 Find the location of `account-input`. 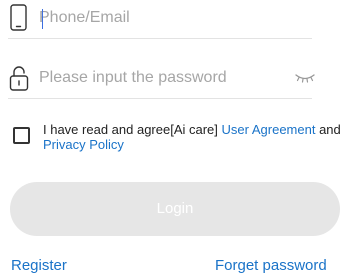

account-input is located at coordinates (159, 18).